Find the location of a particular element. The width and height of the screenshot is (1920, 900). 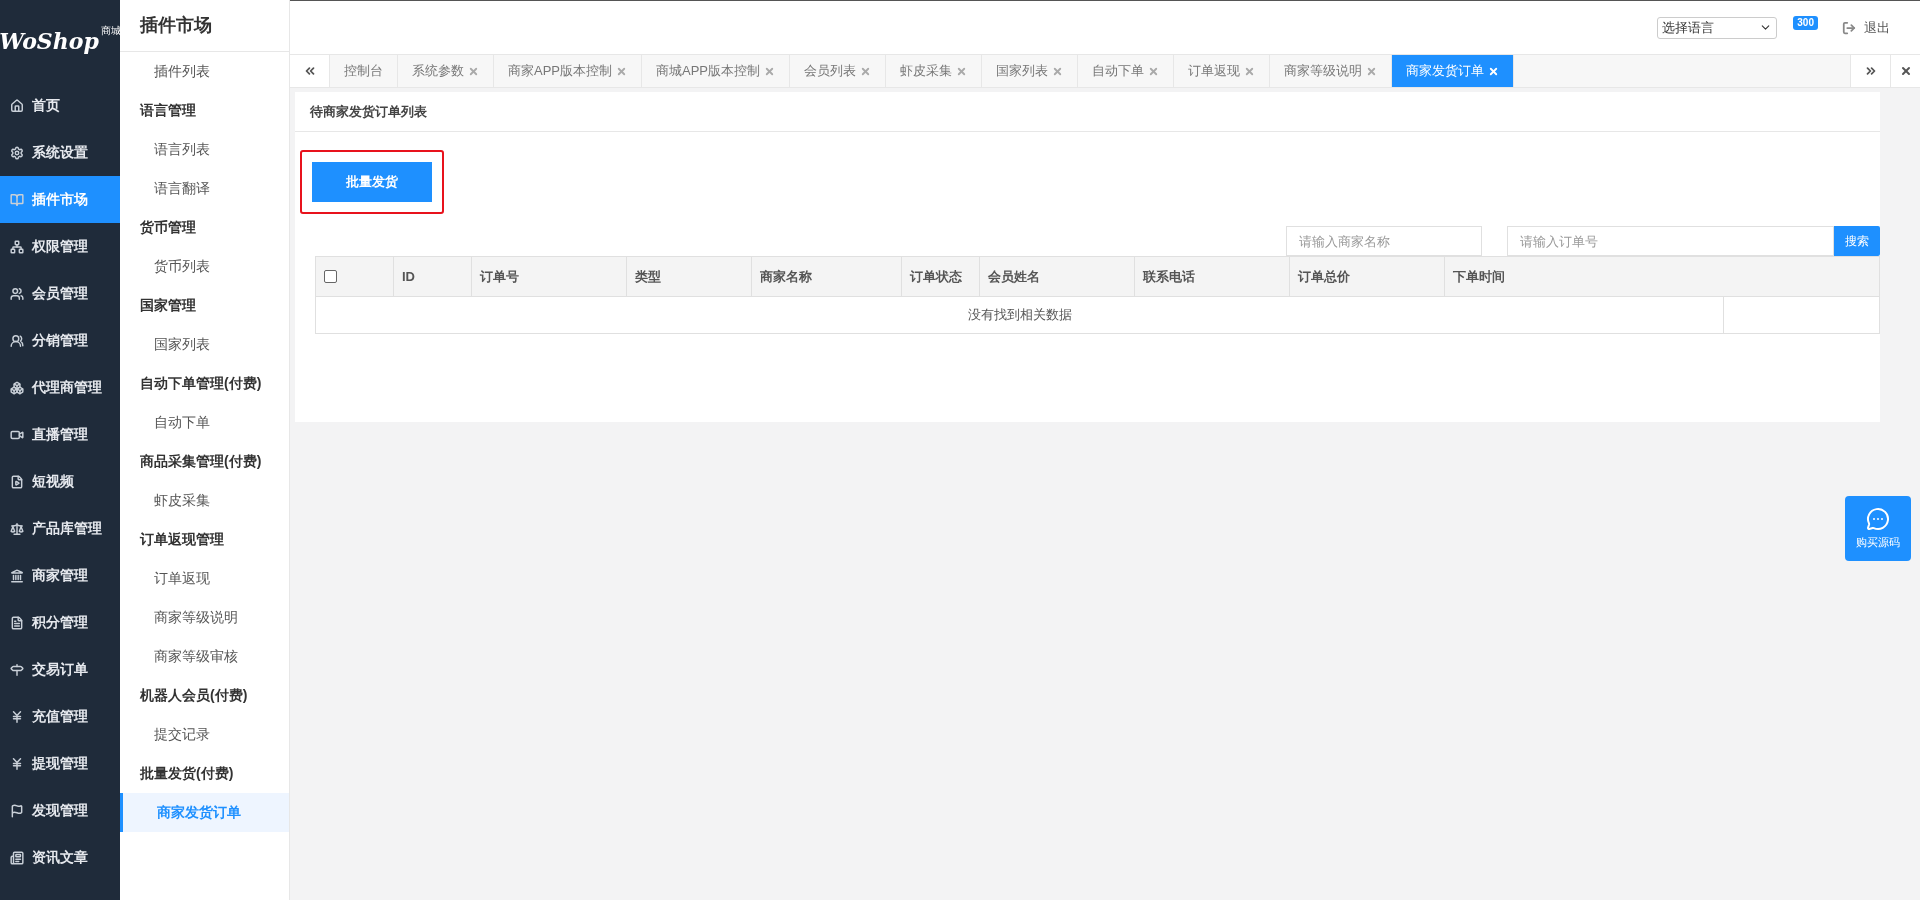

column-header: 类型 is located at coordinates (648, 276).